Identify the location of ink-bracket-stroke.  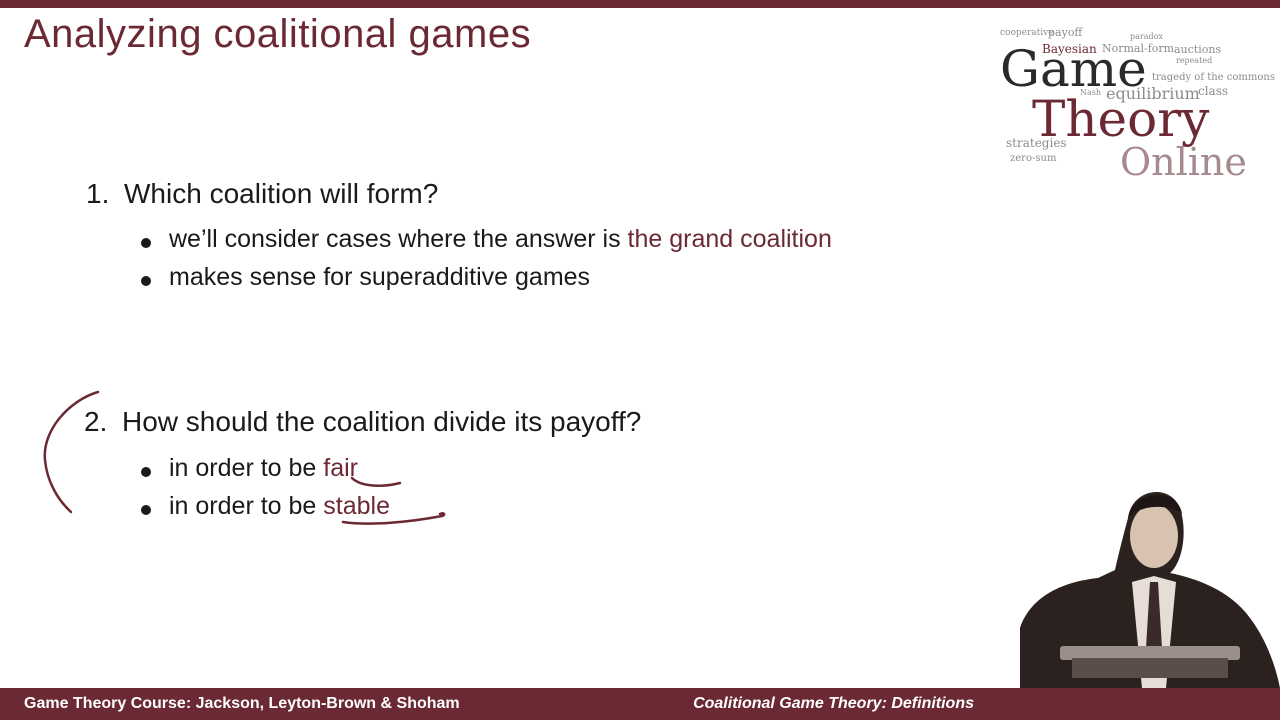
(71, 452).